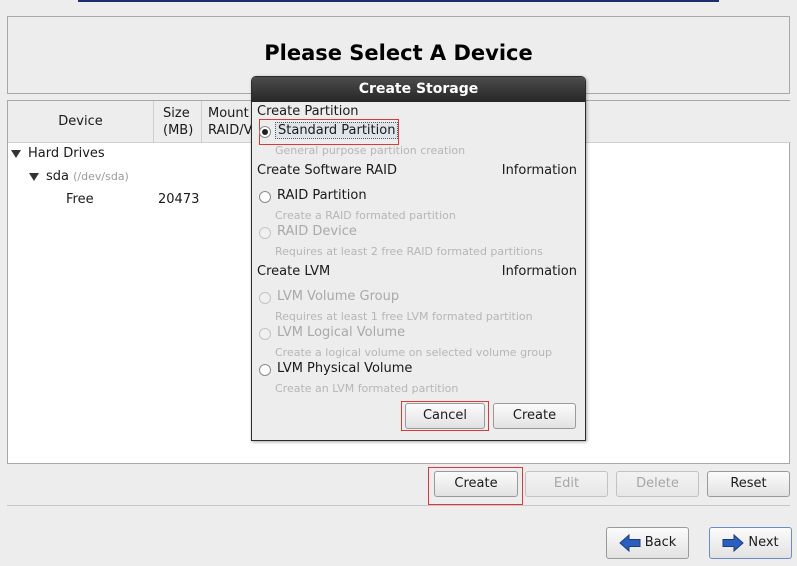  I want to click on raid-device-label: RAID Device, so click(317, 231).